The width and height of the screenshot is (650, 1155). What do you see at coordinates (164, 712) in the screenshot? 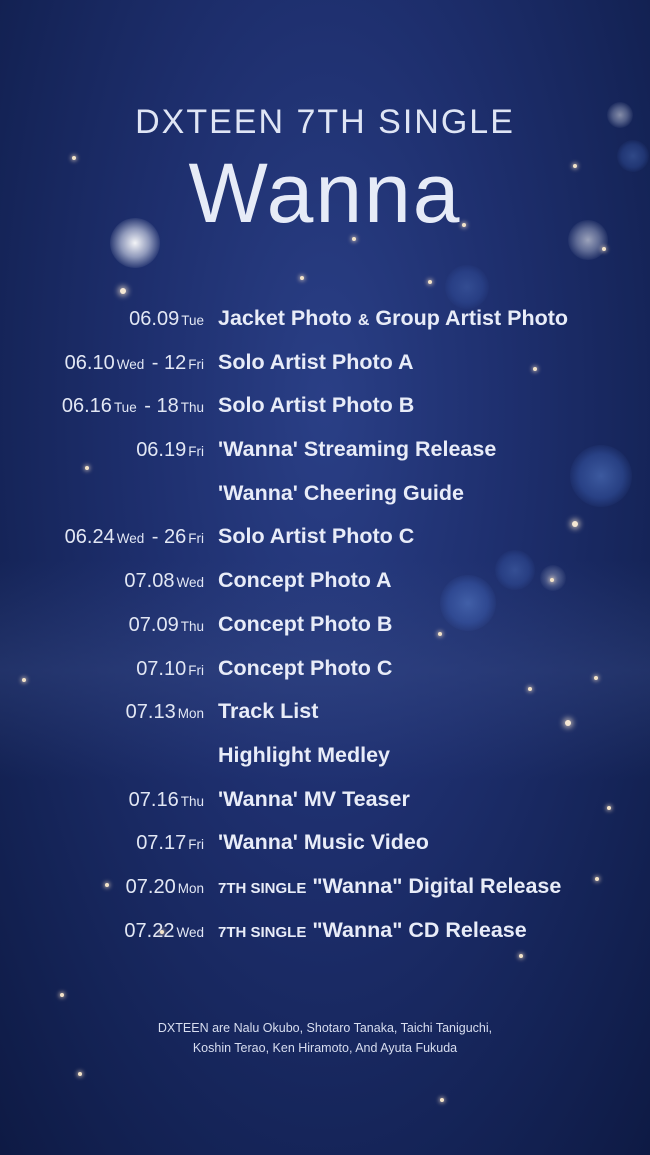
I see `schedule-date: 07.13 Mon` at bounding box center [164, 712].